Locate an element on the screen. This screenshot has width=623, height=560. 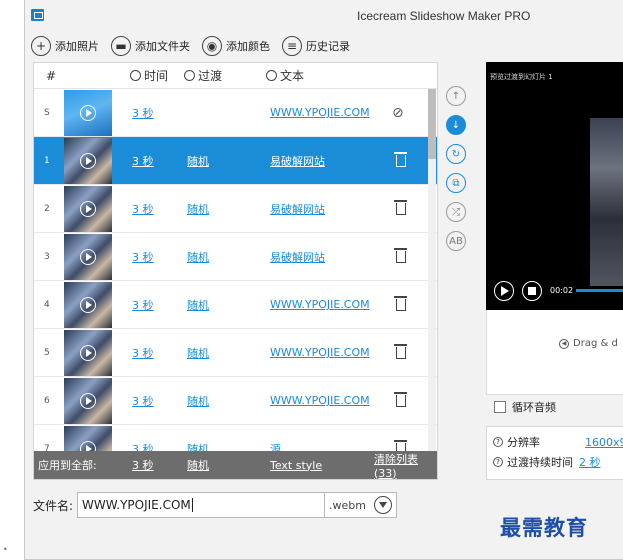
transition-icon is located at coordinates (189, 75).